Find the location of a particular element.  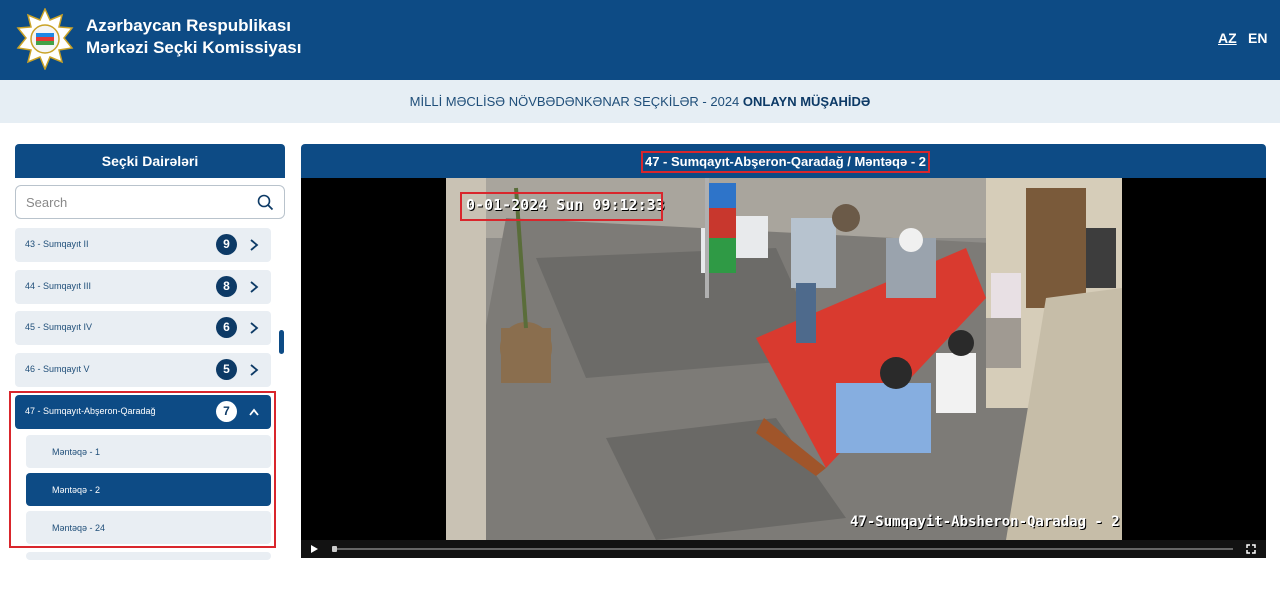

sidebar-scrollbar is located at coordinates (281, 342).